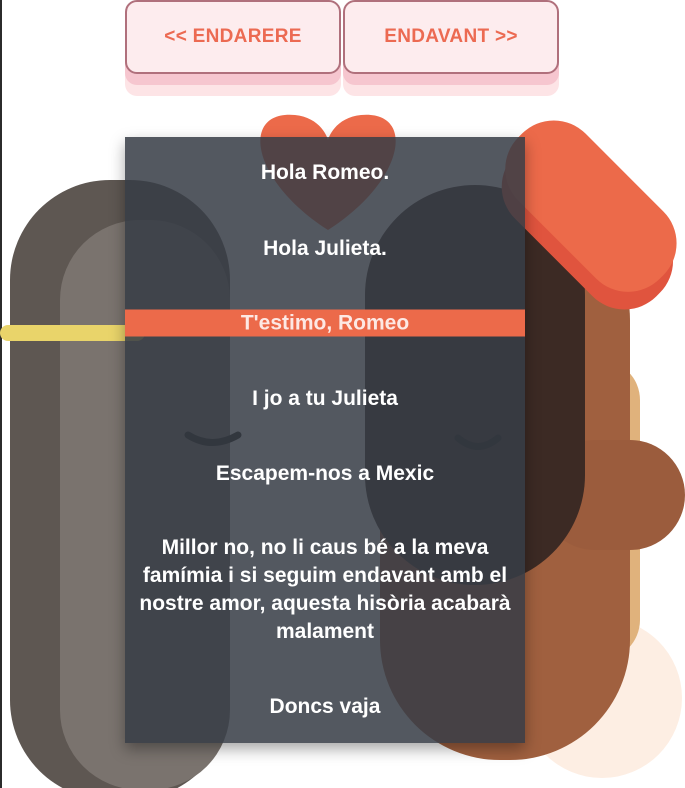 The width and height of the screenshot is (685, 788). I want to click on dialogue-line: Doncs vaja, so click(325, 706).